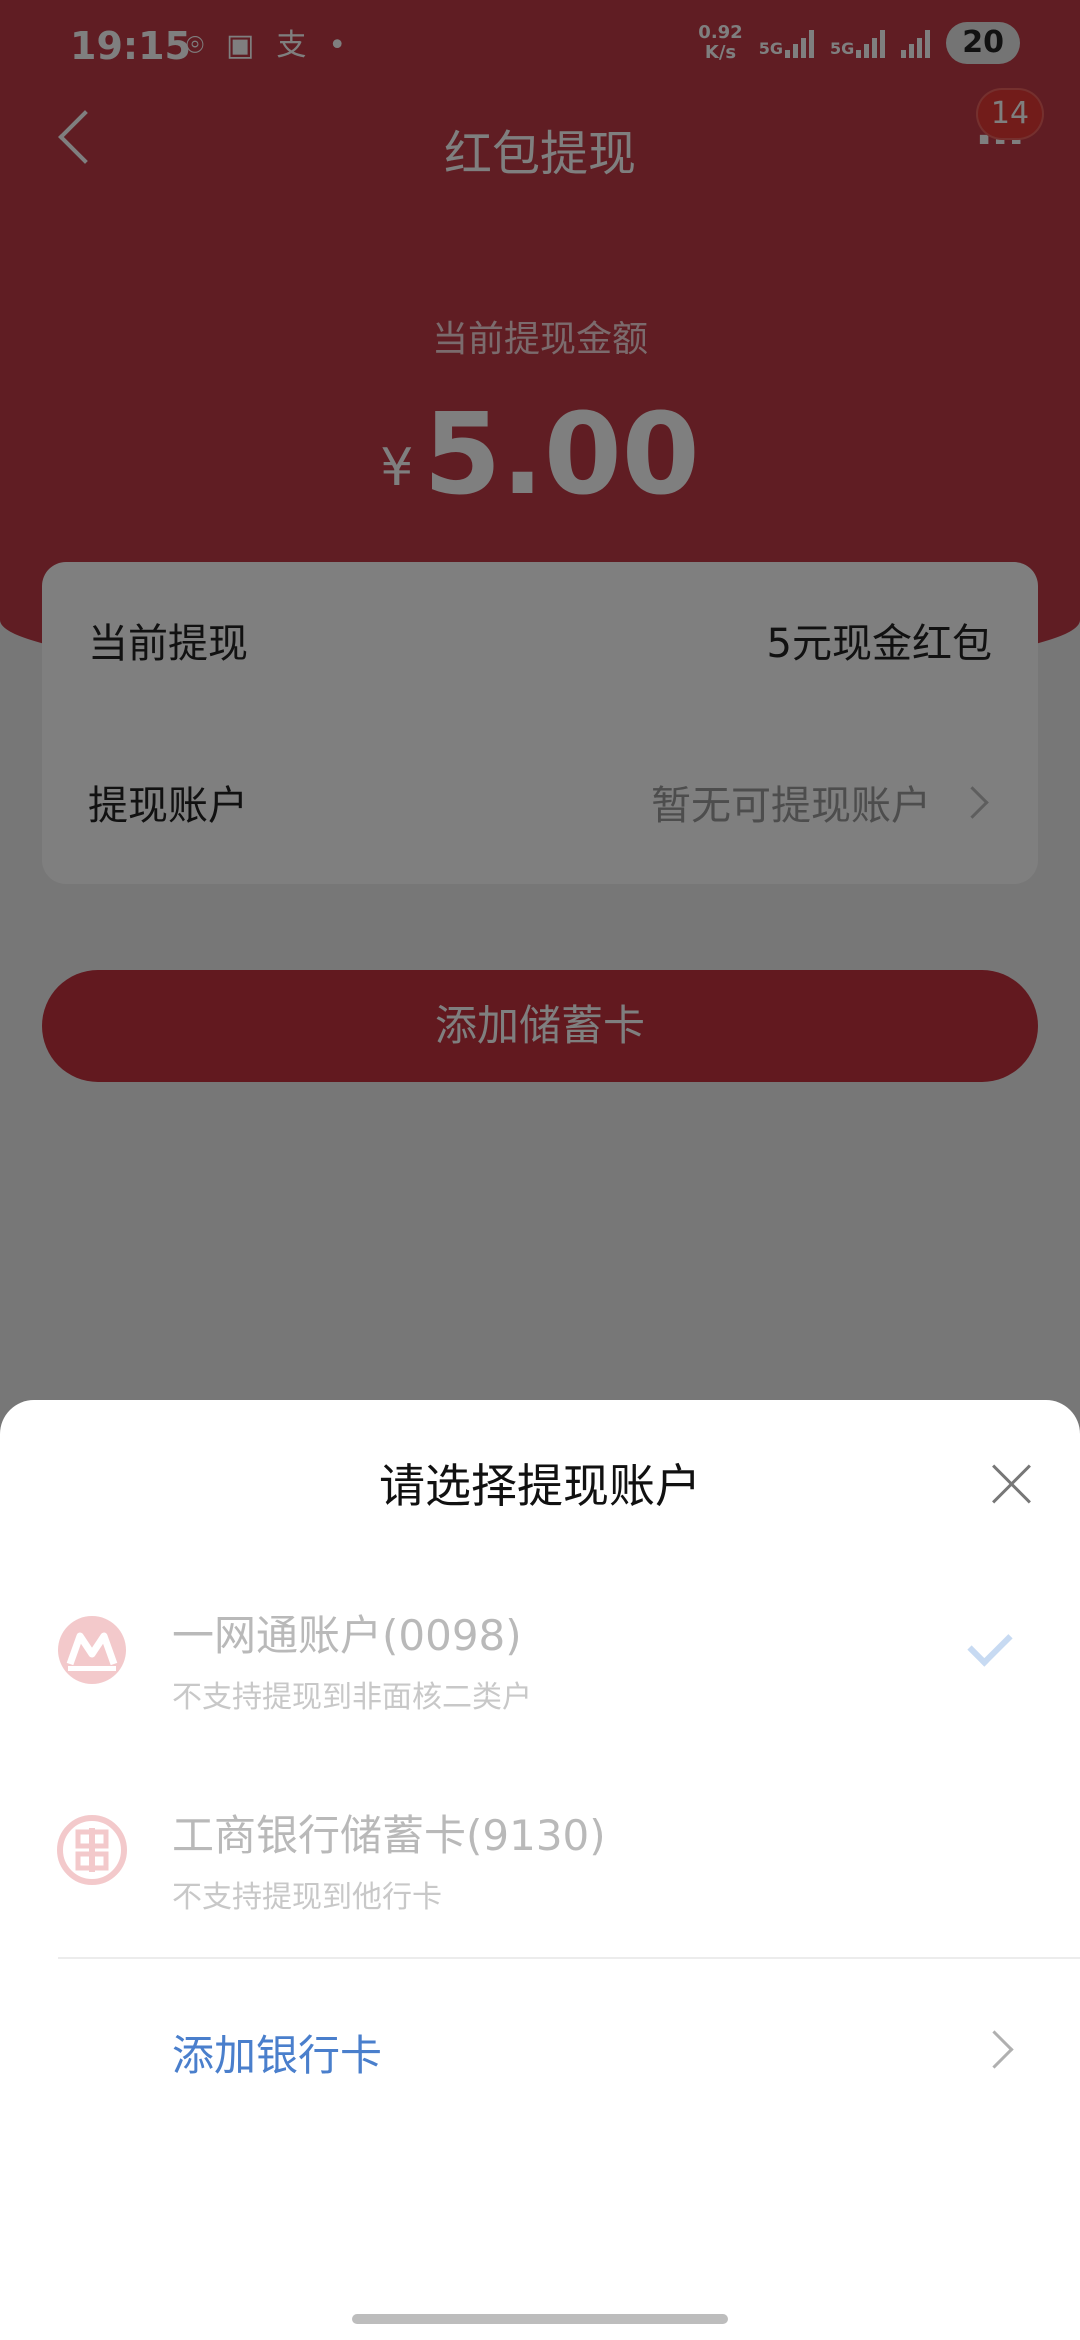 This screenshot has width=1080, height=2340. I want to click on add-bank-card-row: 添加银行卡, so click(540, 2050).